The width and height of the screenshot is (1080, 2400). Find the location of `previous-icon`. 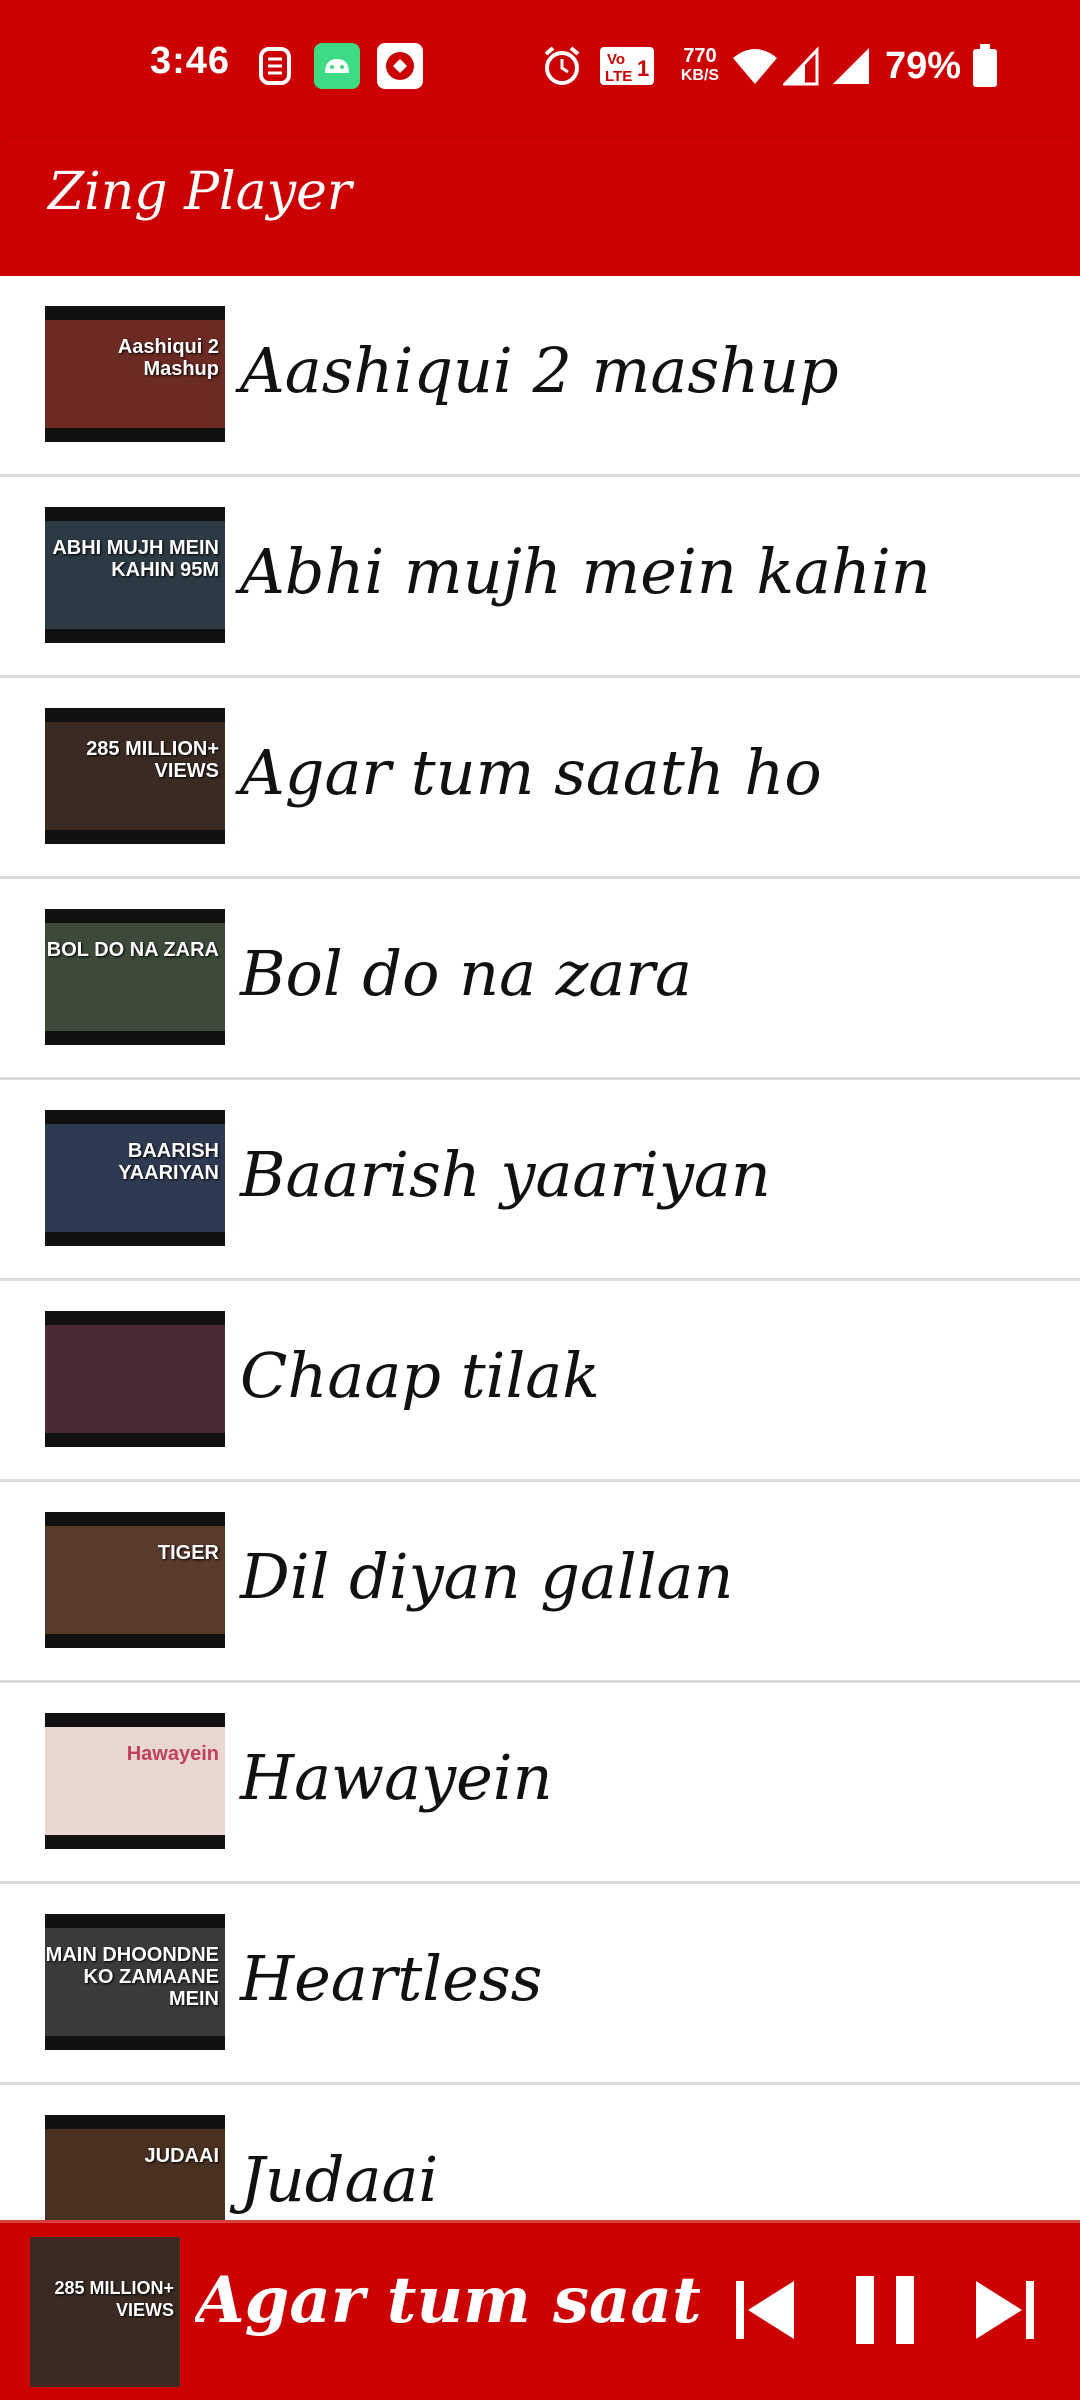

previous-icon is located at coordinates (765, 2310).